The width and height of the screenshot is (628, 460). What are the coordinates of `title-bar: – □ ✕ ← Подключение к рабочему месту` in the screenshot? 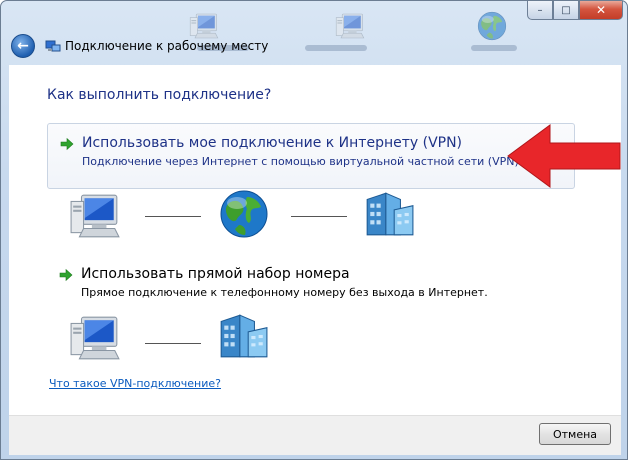 It's located at (314, 33).